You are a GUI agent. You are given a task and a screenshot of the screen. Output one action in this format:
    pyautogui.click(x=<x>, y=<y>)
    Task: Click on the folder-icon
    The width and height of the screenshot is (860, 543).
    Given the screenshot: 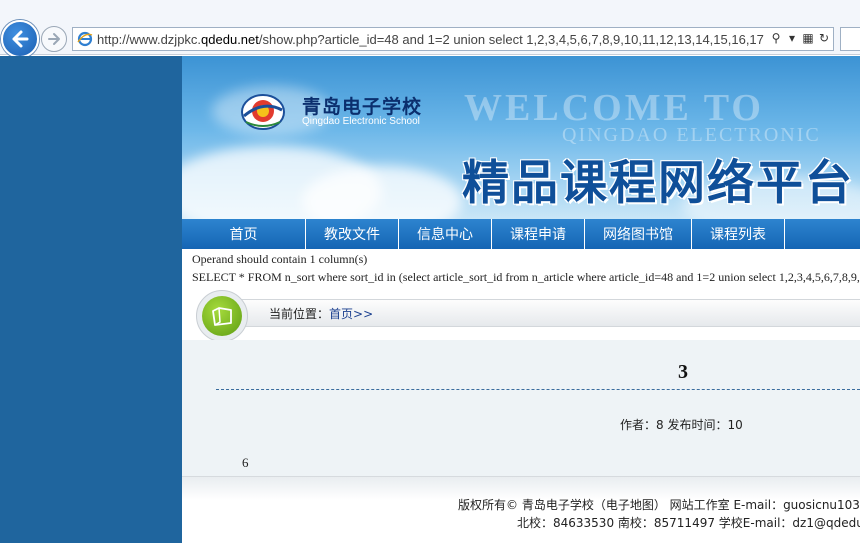 What is the action you would take?
    pyautogui.click(x=222, y=316)
    